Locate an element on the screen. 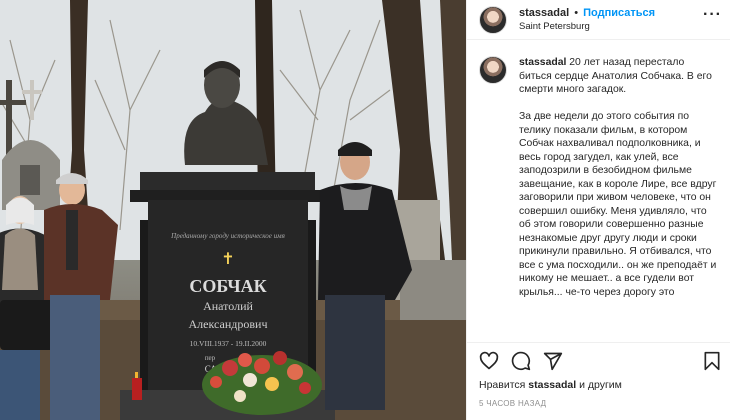 The image size is (730, 420). monument-dedication: Преданному городу историческое имя is located at coordinates (227, 236).